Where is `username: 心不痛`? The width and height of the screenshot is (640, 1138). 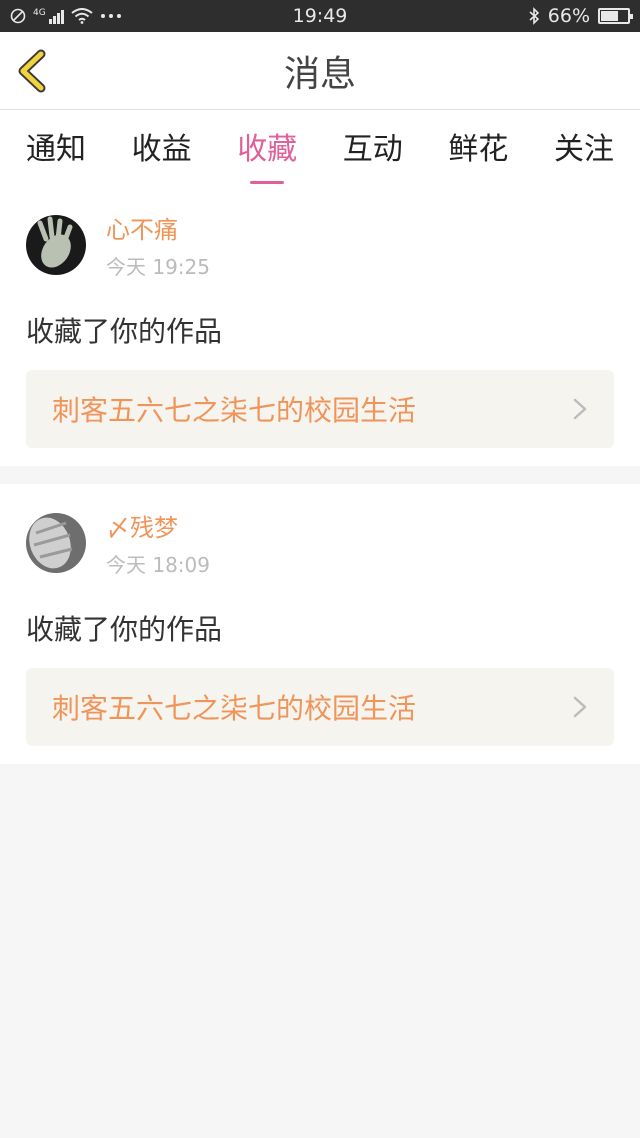 username: 心不痛 is located at coordinates (158, 227).